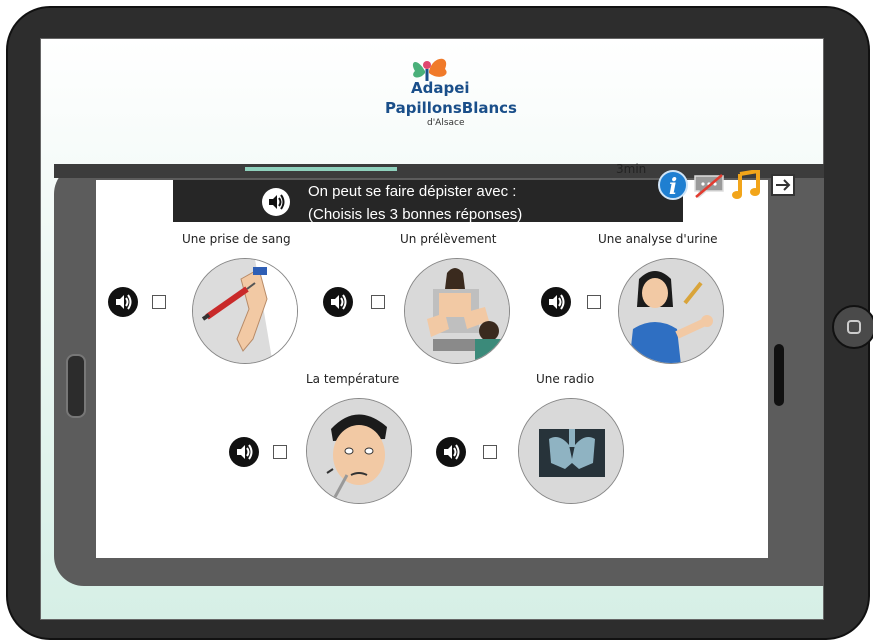 The image size is (873, 643). I want to click on option-image-xray, so click(571, 451).